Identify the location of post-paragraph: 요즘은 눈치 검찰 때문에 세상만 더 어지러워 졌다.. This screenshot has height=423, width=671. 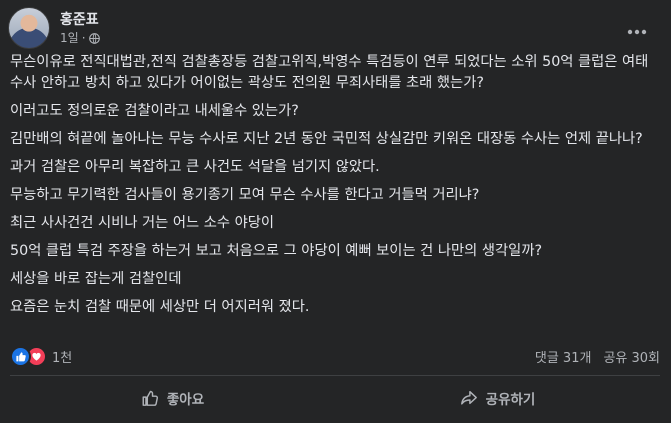
(160, 307).